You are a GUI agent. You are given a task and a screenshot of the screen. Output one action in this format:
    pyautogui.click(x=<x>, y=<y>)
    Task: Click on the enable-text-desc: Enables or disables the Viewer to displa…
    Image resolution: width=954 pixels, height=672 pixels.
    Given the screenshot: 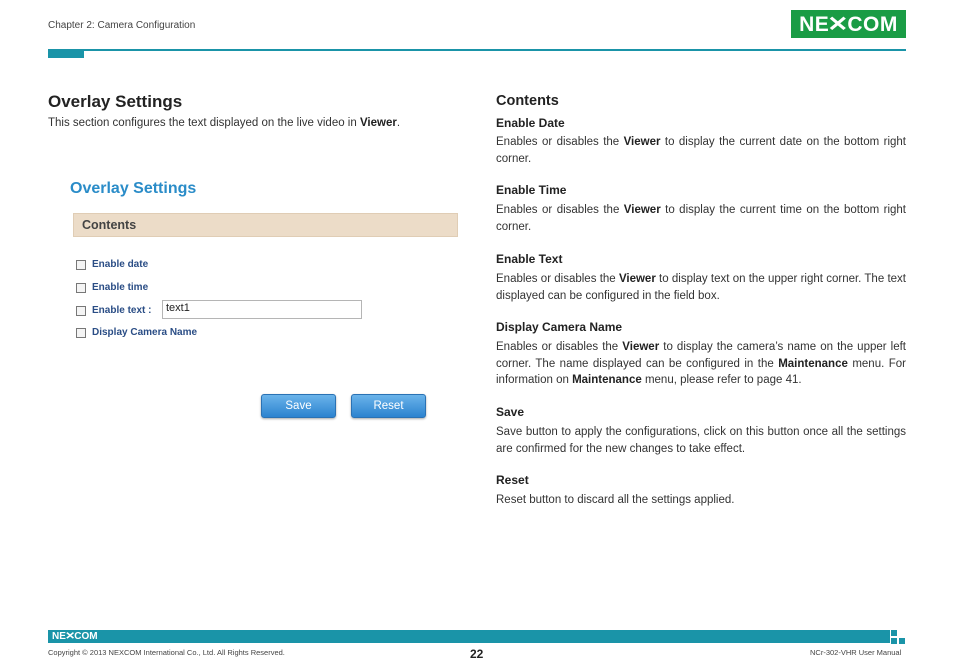 What is the action you would take?
    pyautogui.click(x=701, y=287)
    